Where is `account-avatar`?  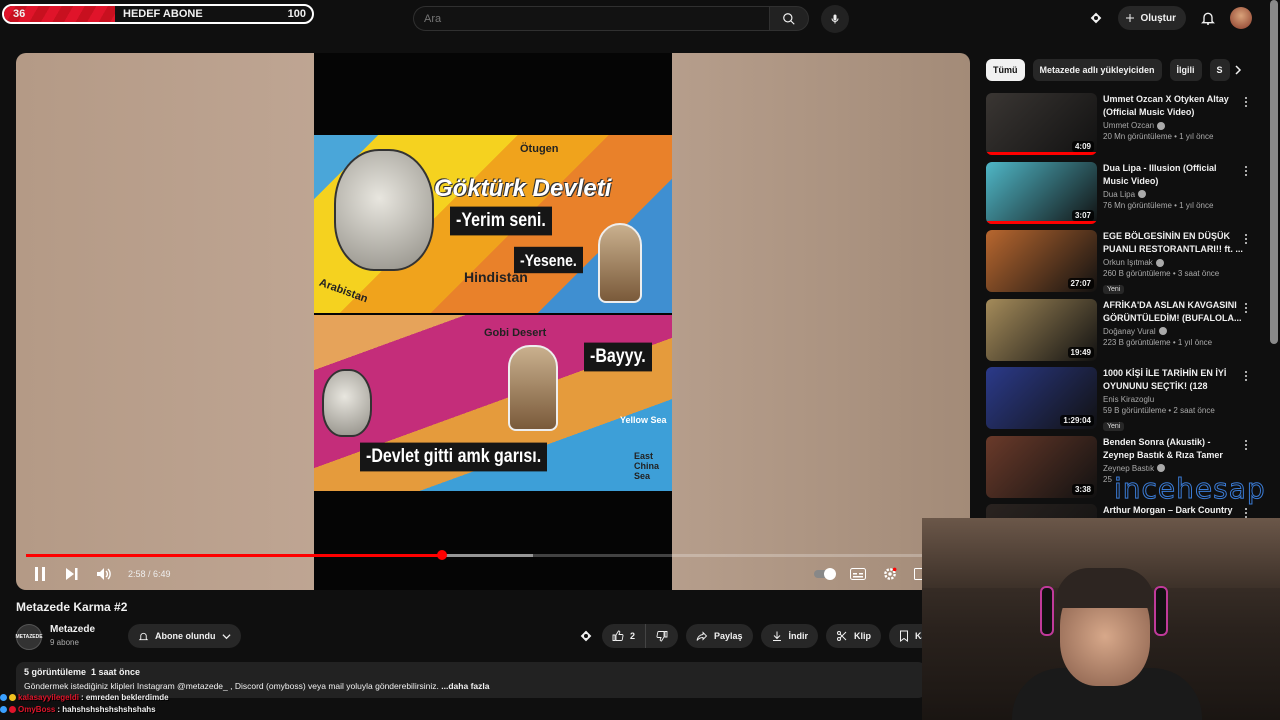 account-avatar is located at coordinates (1241, 18).